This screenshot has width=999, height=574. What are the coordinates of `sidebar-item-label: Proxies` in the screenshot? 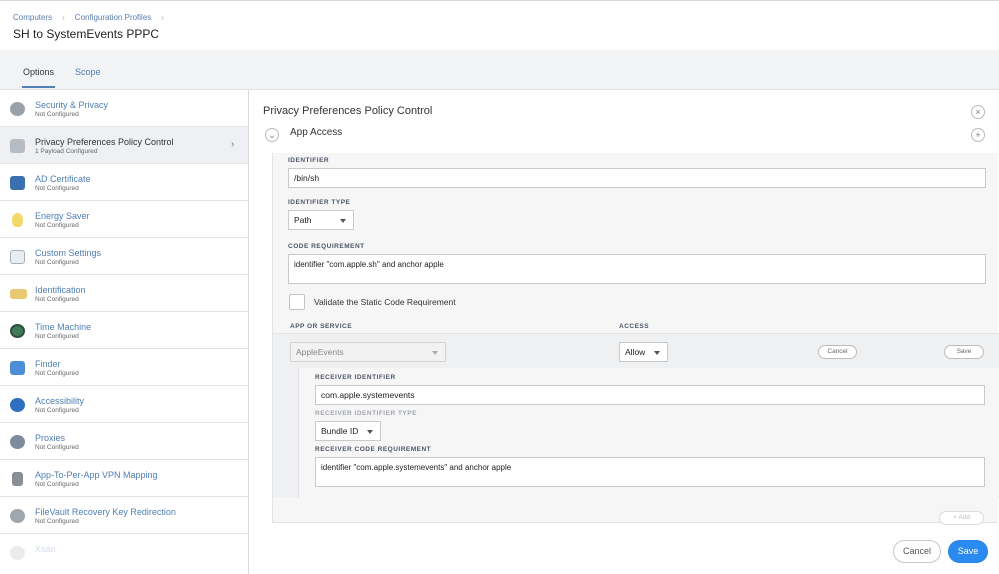 It's located at (50, 438).